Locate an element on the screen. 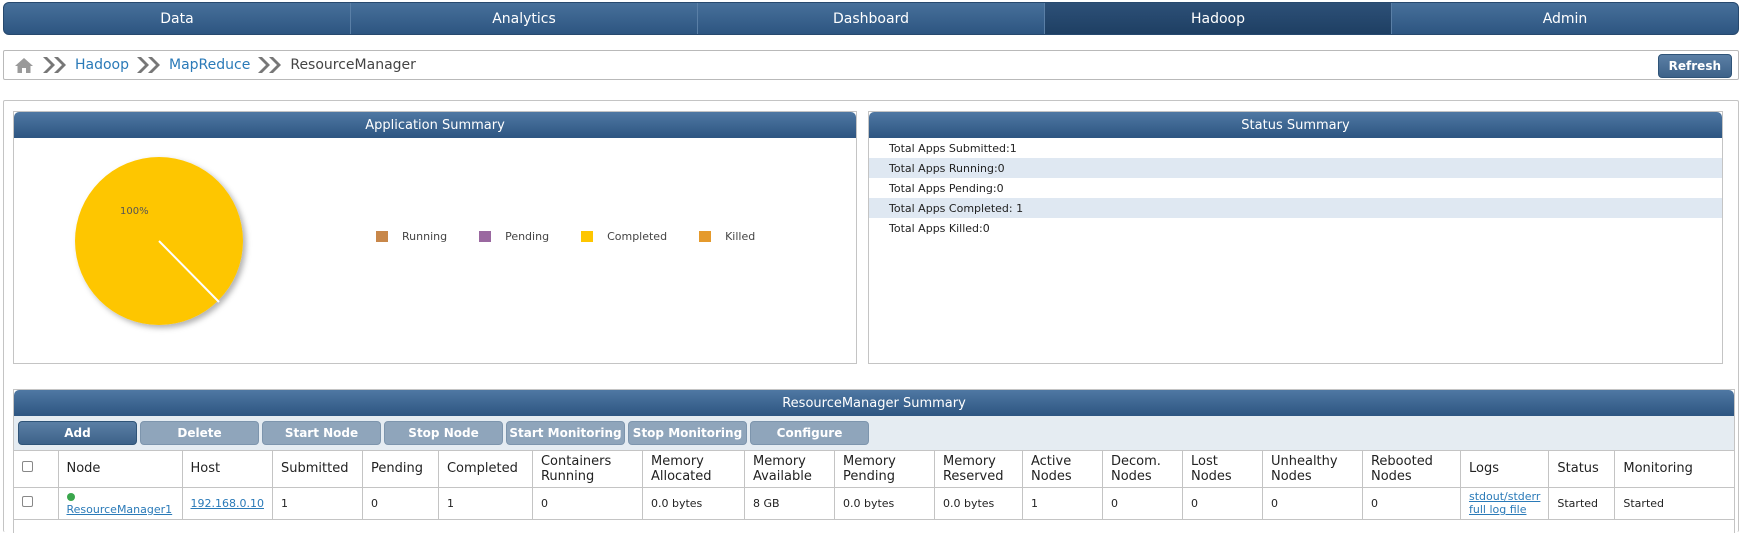 Image resolution: width=1742 pixels, height=533 pixels. rebooted-nodes-cell: 0 is located at coordinates (1411, 503).